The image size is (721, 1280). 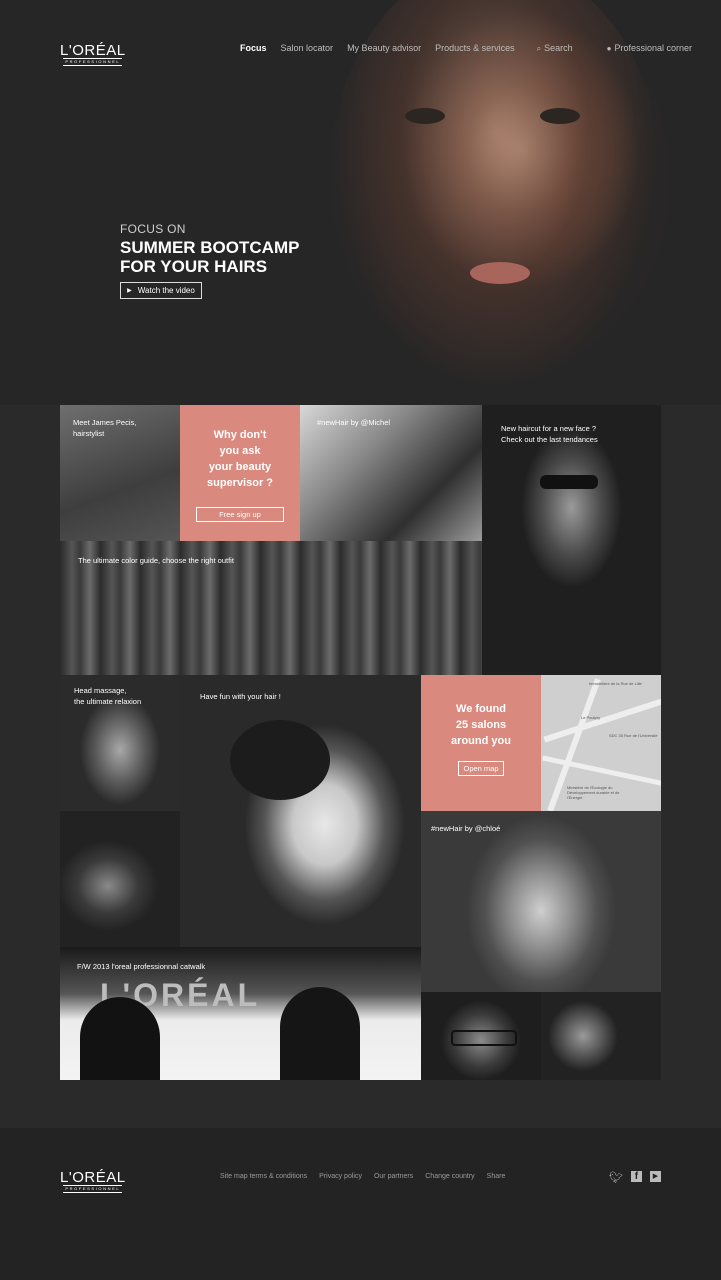 I want to click on watch-video-label: Watch the video, so click(x=166, y=290).